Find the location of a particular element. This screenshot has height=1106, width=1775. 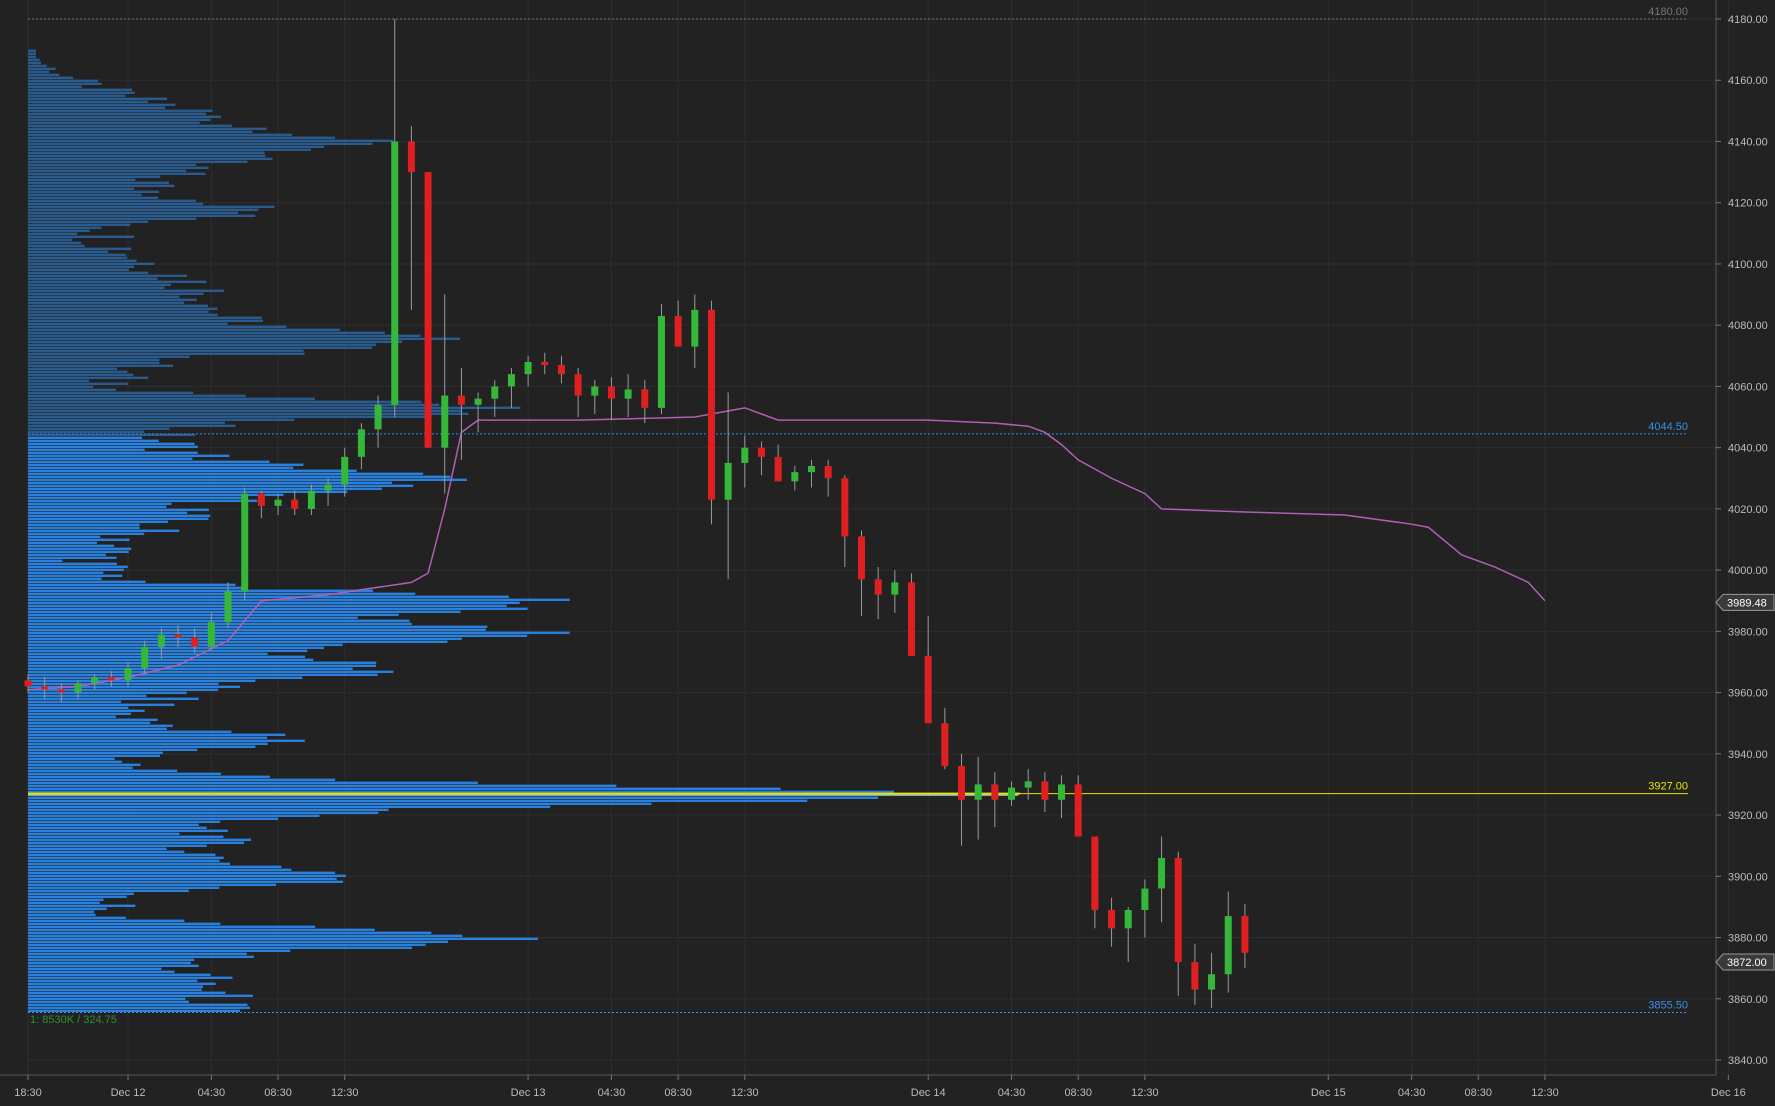

price-tick-label: 4180.00 is located at coordinates (1748, 20).